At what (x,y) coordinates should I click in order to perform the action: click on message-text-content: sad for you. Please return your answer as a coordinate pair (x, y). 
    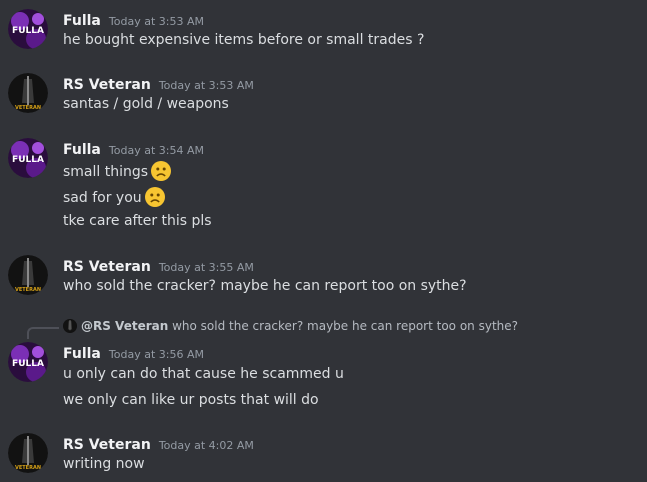
    Looking at the image, I should click on (102, 198).